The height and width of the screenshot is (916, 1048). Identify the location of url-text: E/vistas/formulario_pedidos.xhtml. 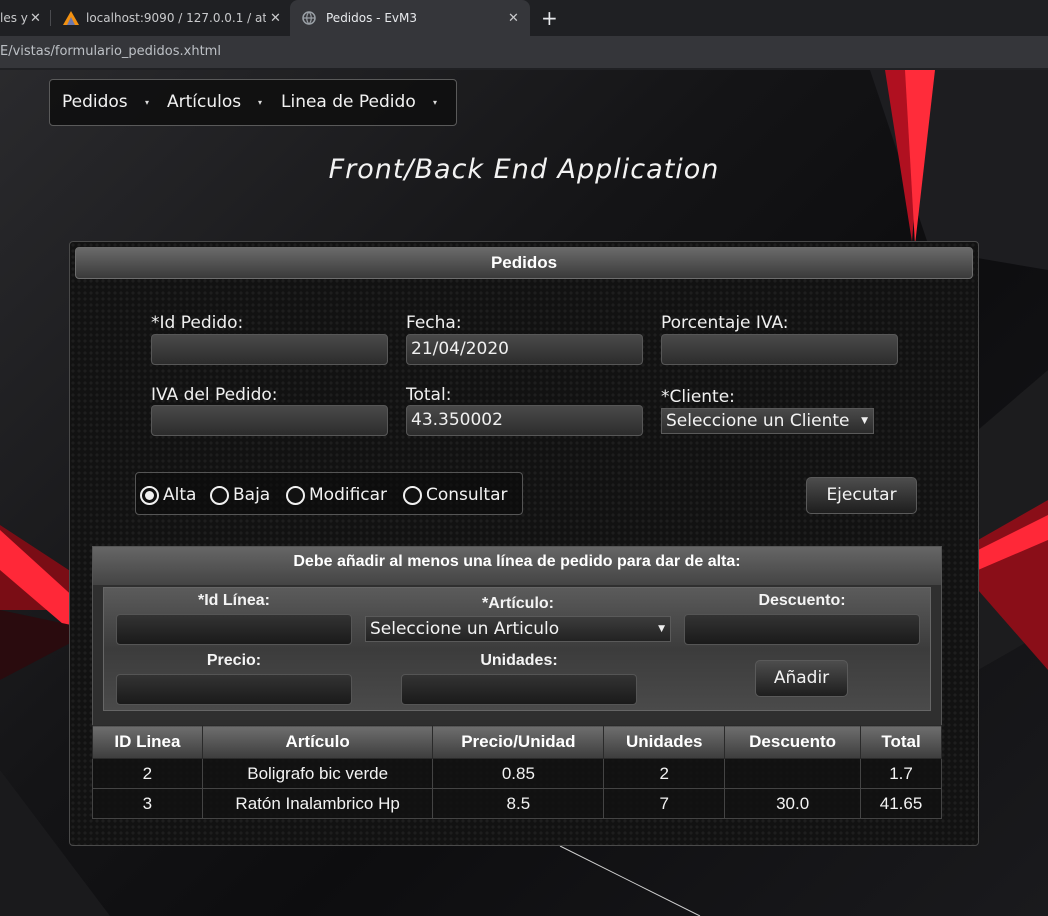
(110, 51).